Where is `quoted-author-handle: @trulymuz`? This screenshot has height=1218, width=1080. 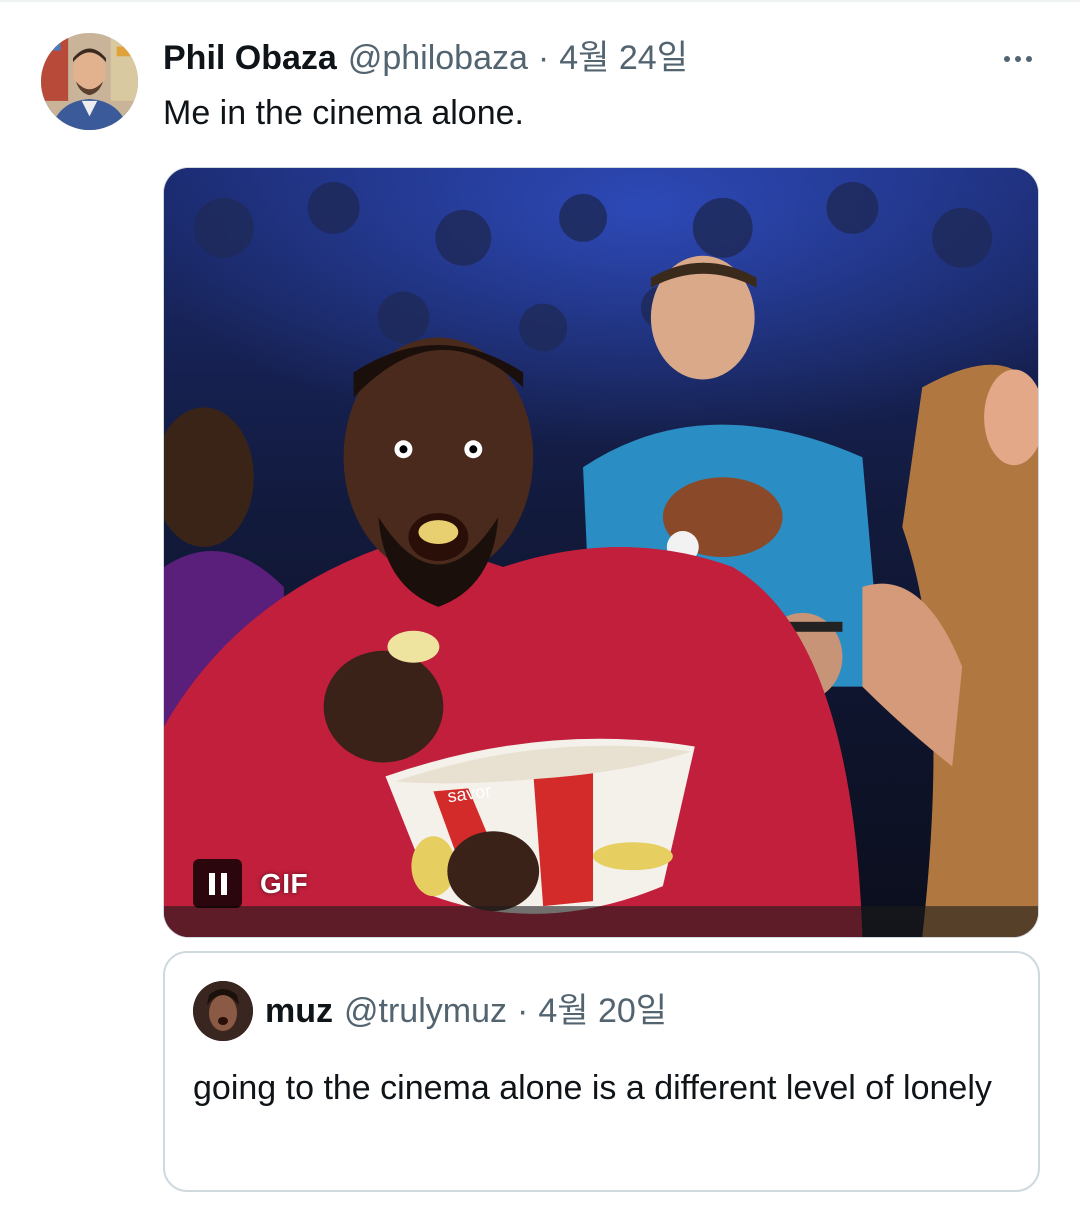 quoted-author-handle: @trulymuz is located at coordinates (425, 1011).